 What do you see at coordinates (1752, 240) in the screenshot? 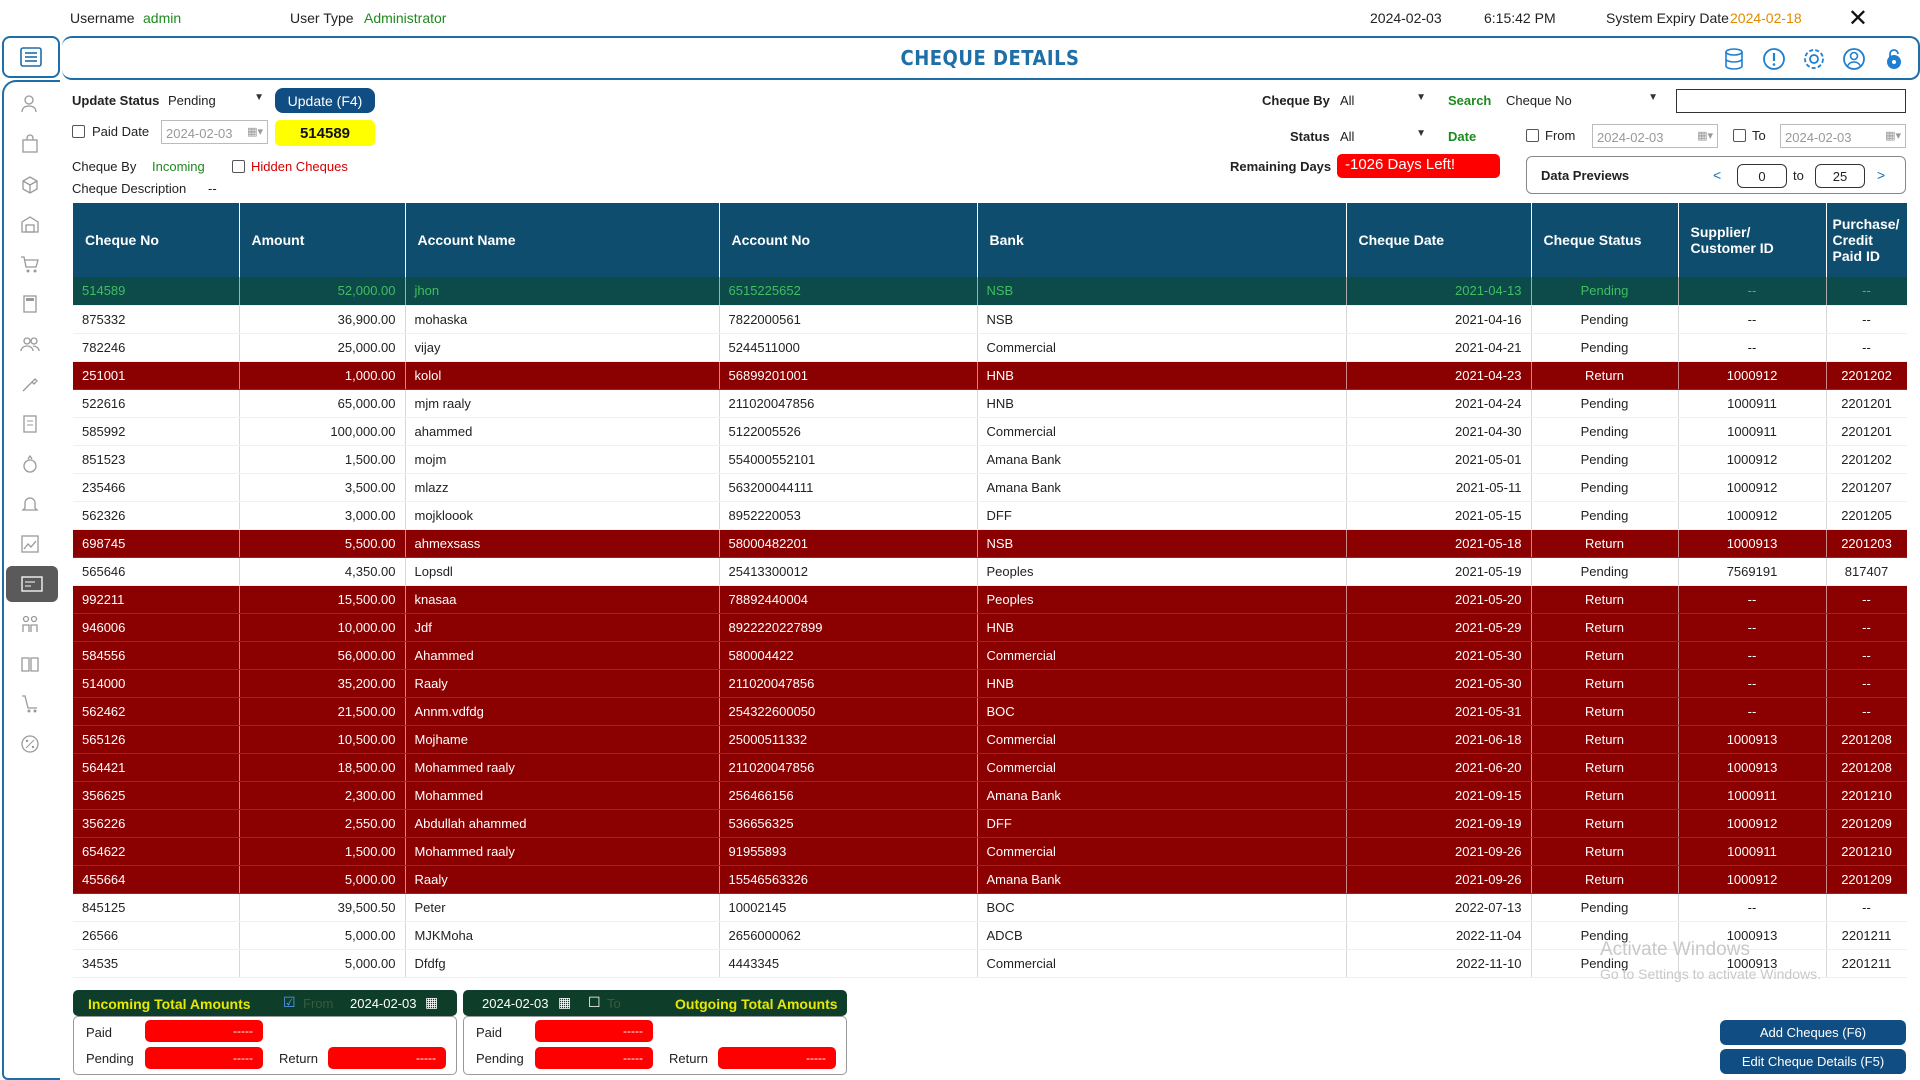
I see `column-header: Supplier/ Customer ID` at bounding box center [1752, 240].